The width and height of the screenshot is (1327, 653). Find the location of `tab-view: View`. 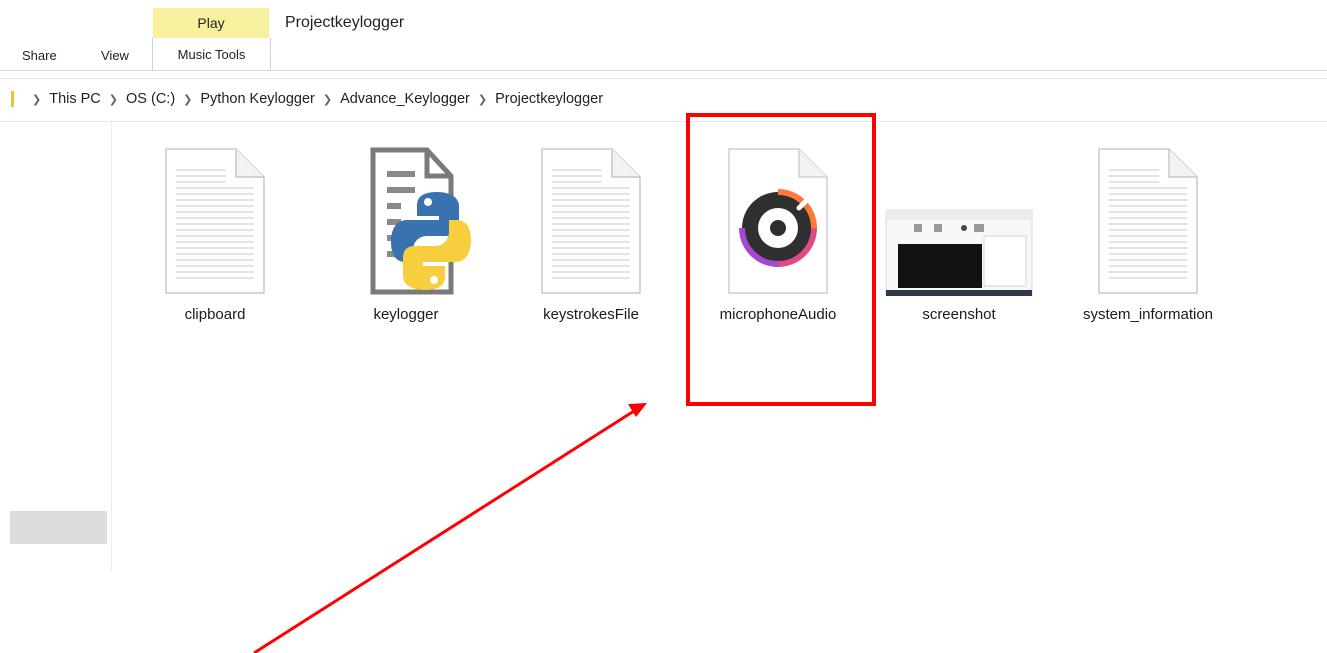

tab-view: View is located at coordinates (115, 55).